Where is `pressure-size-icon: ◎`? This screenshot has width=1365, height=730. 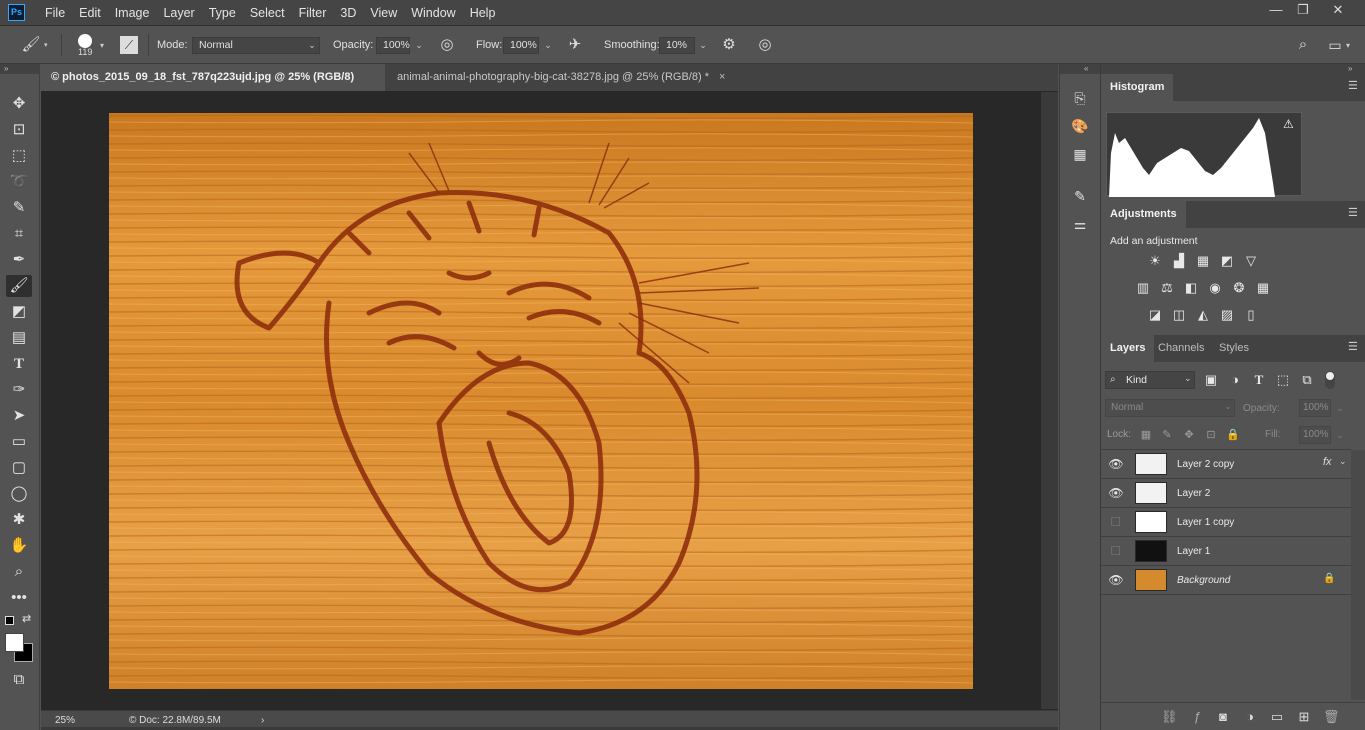 pressure-size-icon: ◎ is located at coordinates (765, 45).